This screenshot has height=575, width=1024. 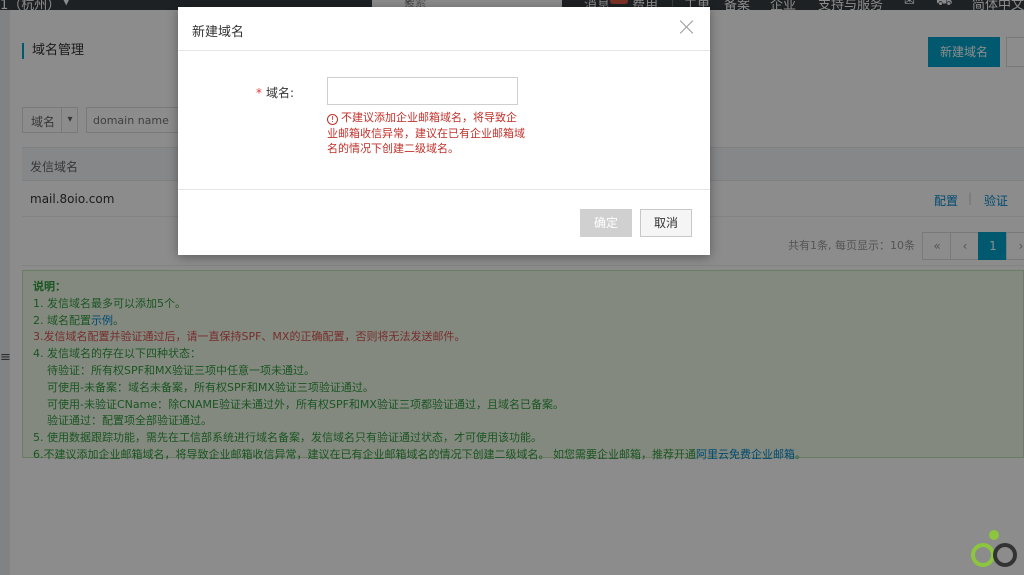 I want to click on required-mark: *, so click(x=259, y=93).